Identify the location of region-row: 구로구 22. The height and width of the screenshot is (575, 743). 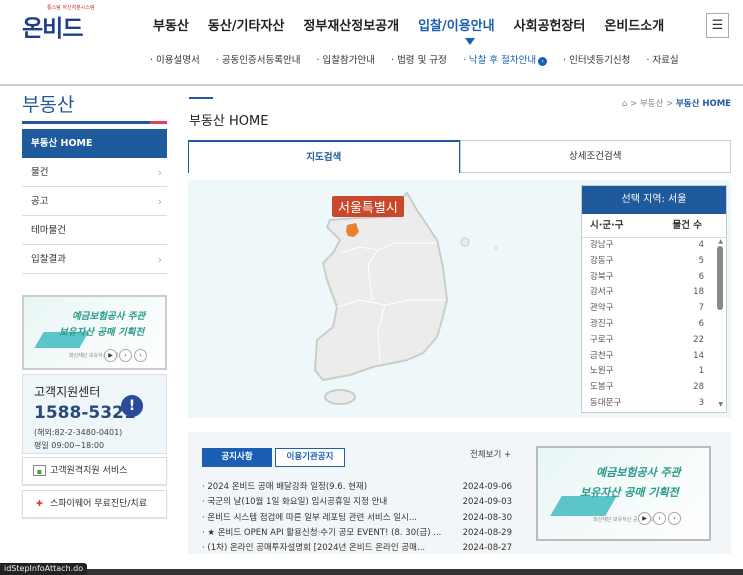
(654, 341).